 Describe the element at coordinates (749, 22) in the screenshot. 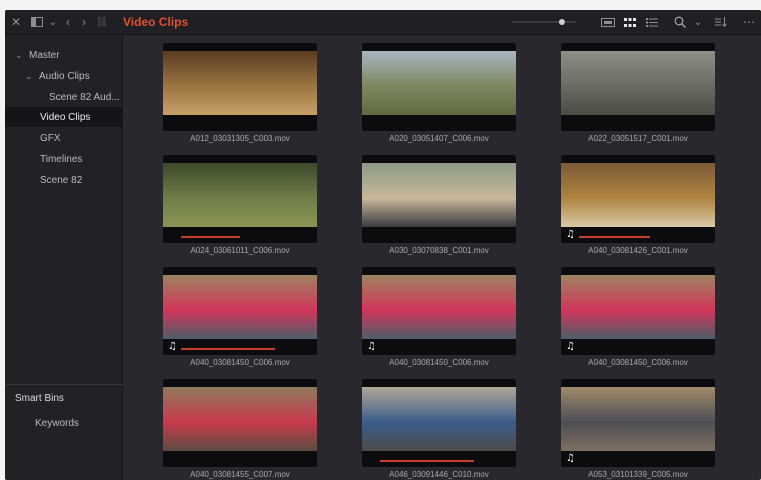

I see `more-icon: ⋯` at that location.